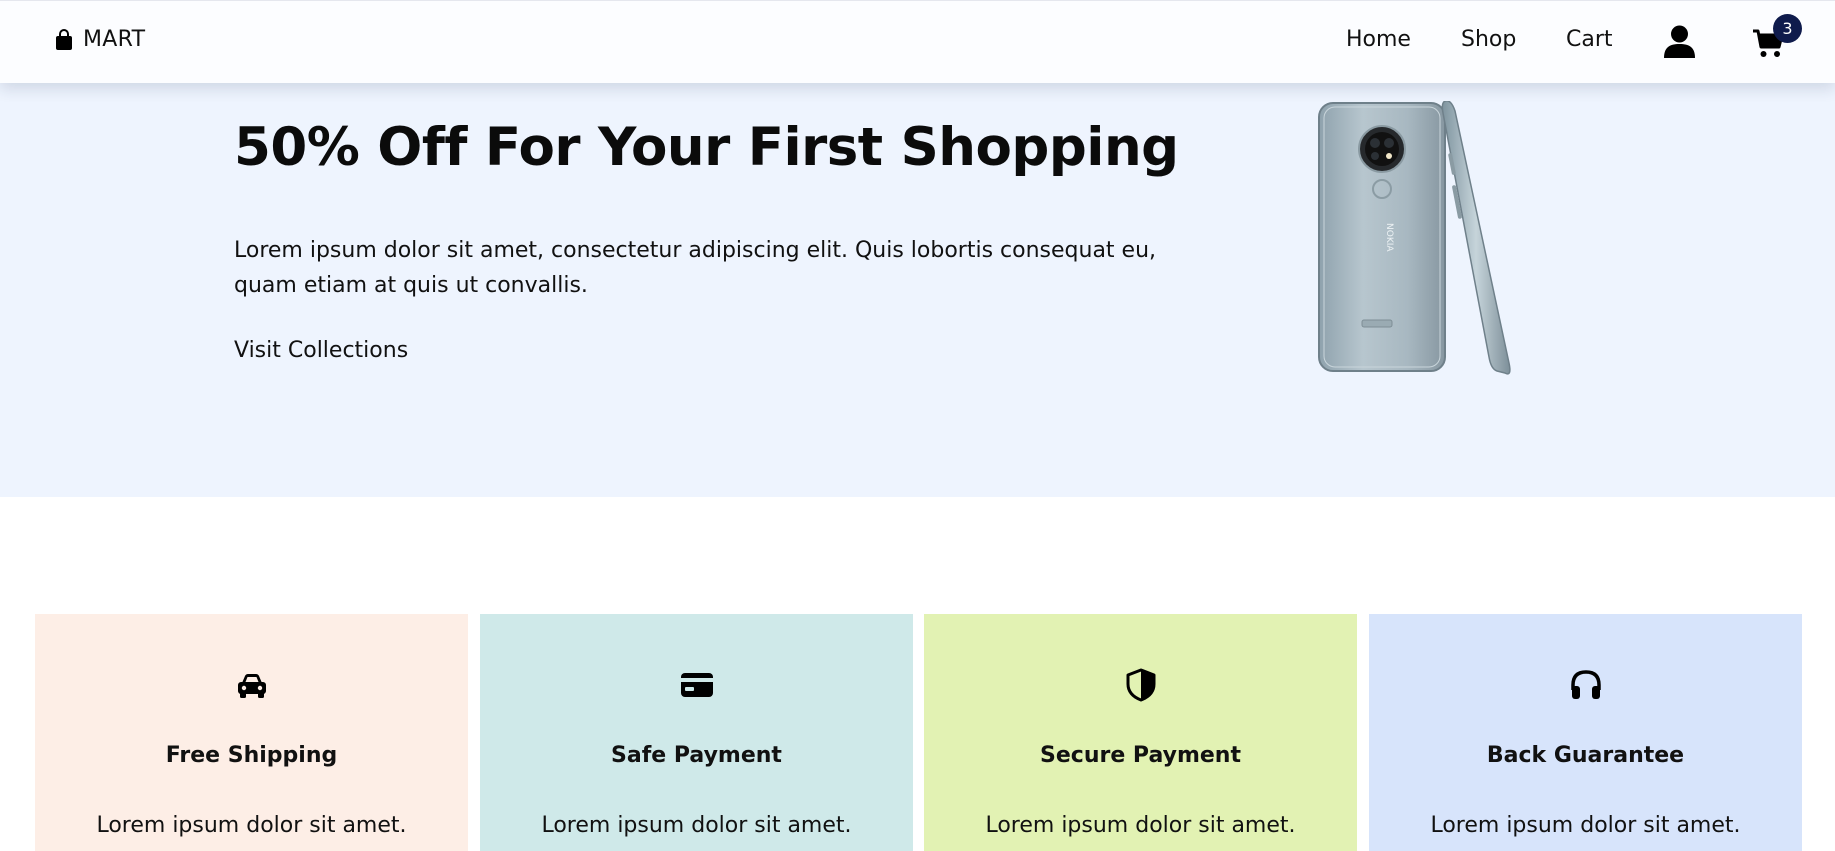  Describe the element at coordinates (1585, 755) in the screenshot. I see `feature-title: Back Guarantee` at that location.